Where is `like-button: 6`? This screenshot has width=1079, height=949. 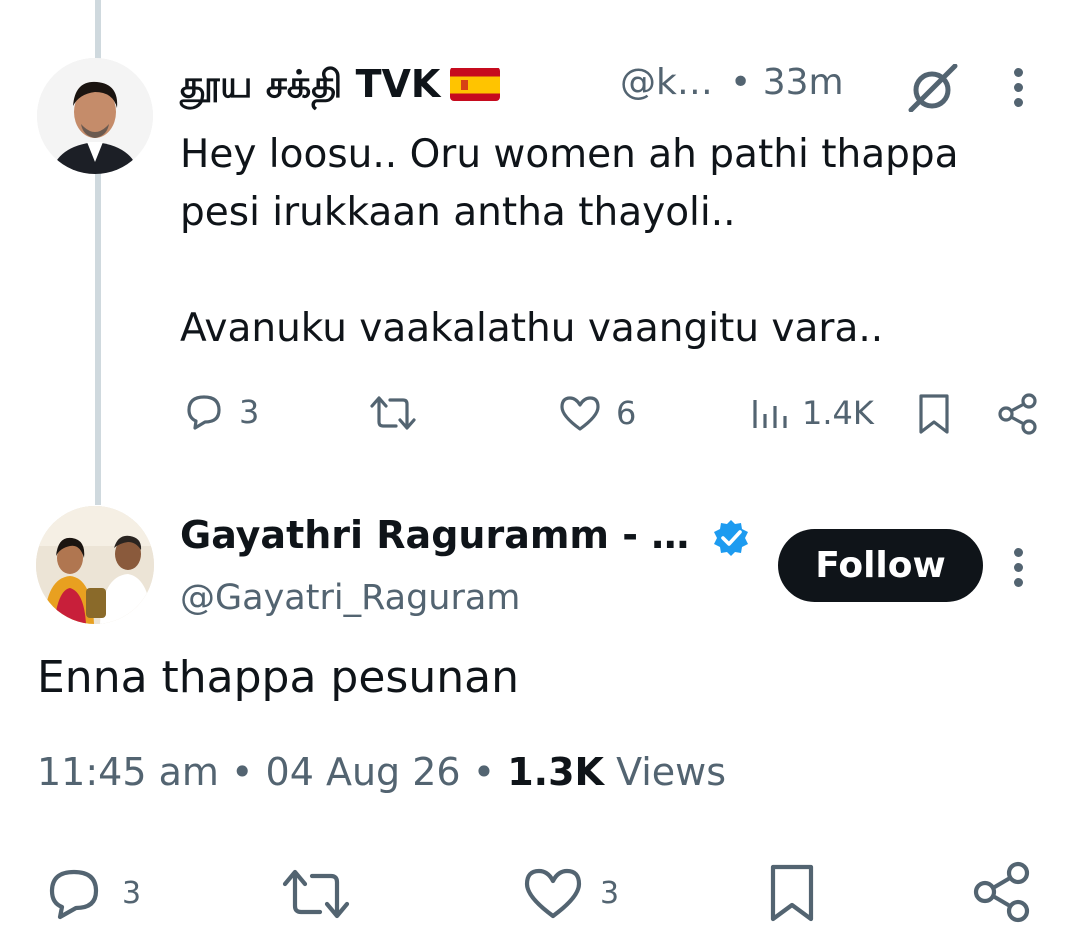 like-button: 6 is located at coordinates (597, 413).